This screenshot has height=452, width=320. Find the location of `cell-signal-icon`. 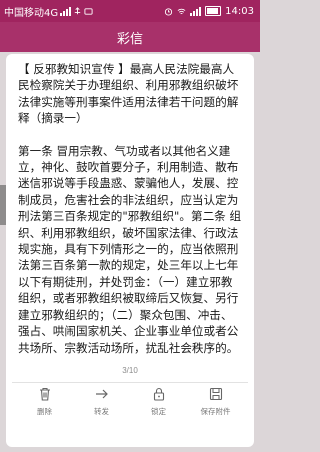

cell-signal-icon is located at coordinates (196, 11).